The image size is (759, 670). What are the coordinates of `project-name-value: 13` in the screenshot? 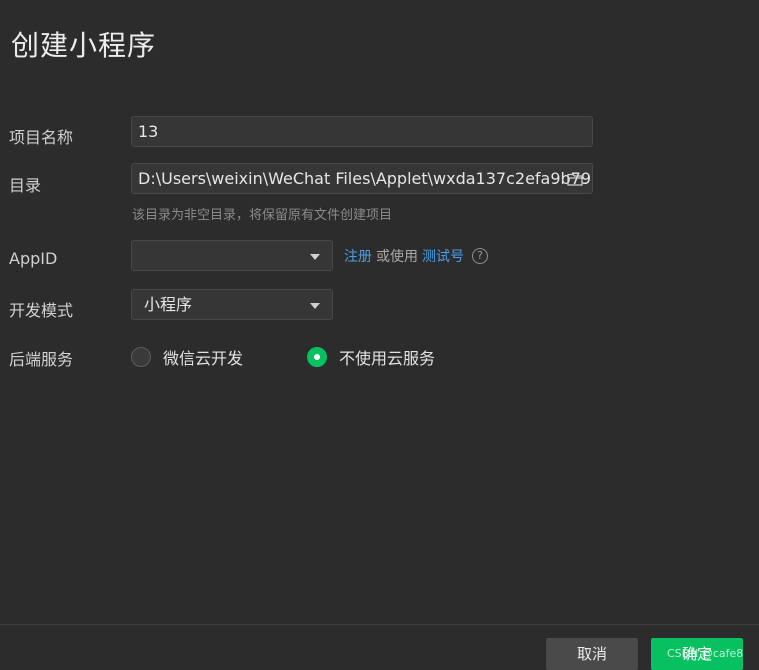 It's located at (148, 131).